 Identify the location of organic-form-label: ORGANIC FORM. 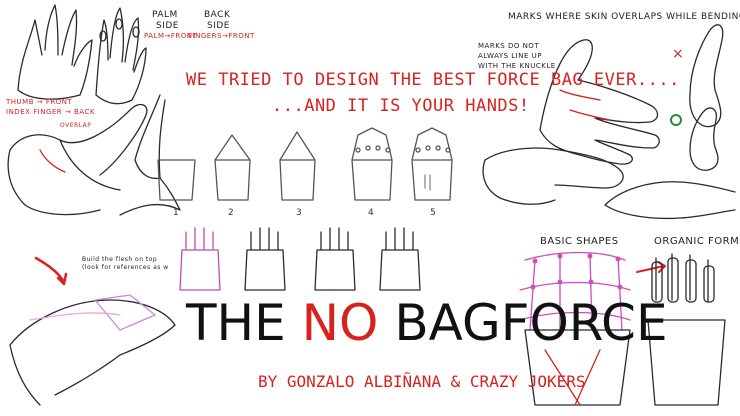
(697, 241).